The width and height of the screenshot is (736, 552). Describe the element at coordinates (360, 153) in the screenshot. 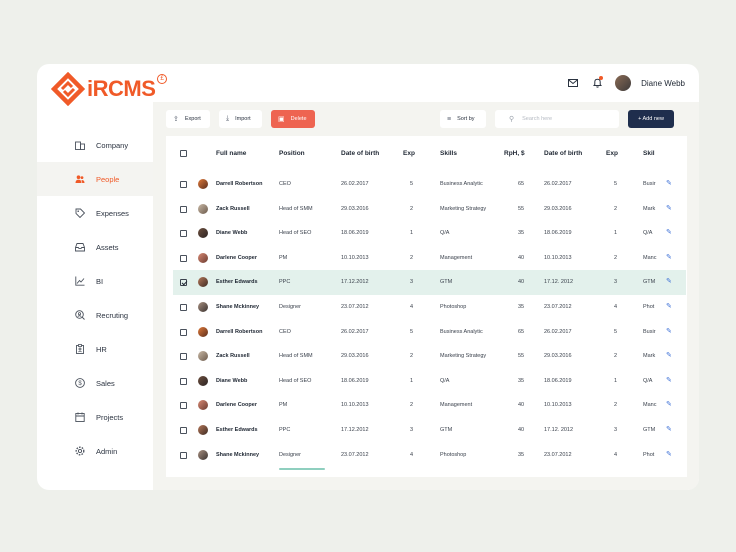

I see `col-date-of-birth: Date of birth` at that location.